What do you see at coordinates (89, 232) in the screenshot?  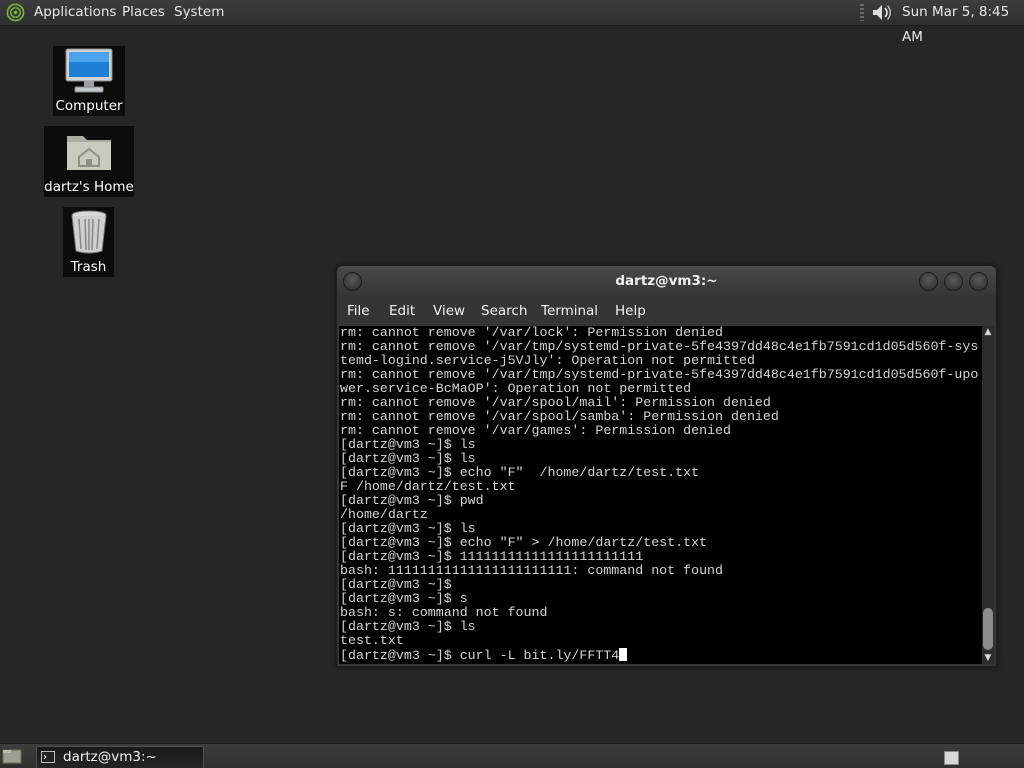 I see `trash-icon` at bounding box center [89, 232].